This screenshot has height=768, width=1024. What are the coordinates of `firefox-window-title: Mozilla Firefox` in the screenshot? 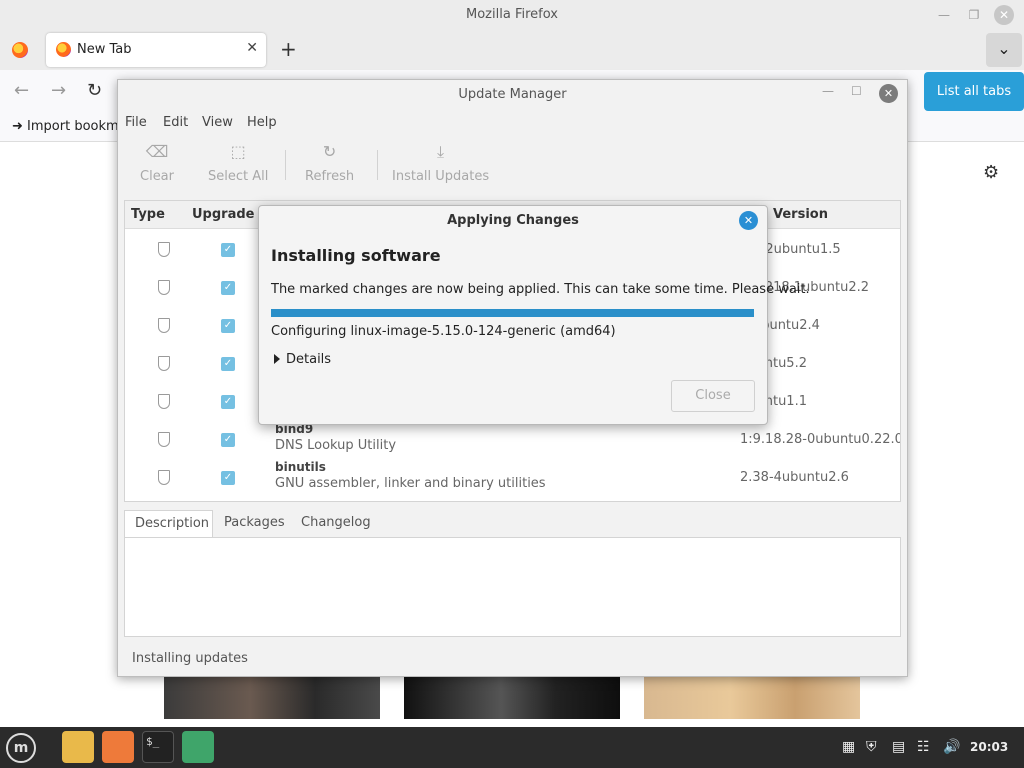 It's located at (512, 14).